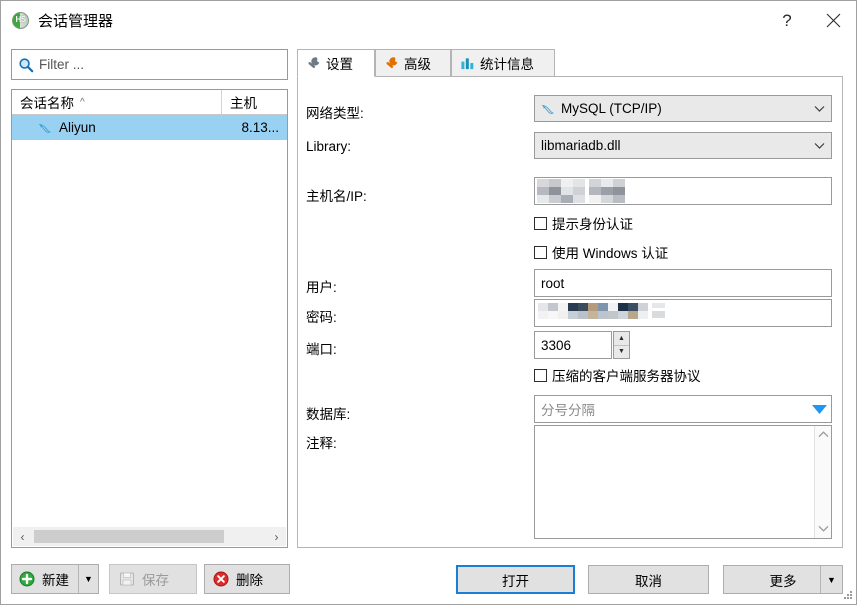 The width and height of the screenshot is (857, 605). What do you see at coordinates (600, 313) in the screenshot?
I see `redacted-password-mosaic` at bounding box center [600, 313].